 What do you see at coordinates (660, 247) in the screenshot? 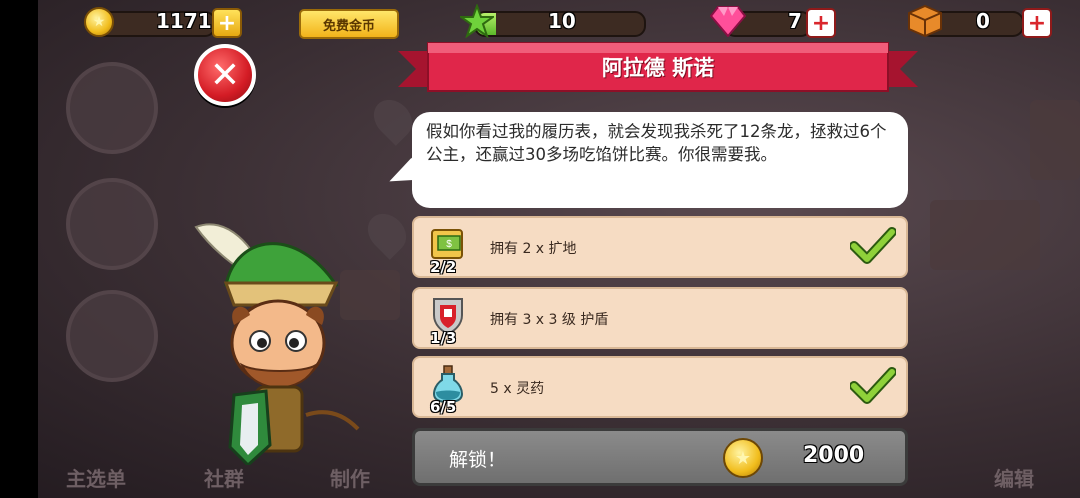
I see `requirement-row-land: $ 2/2 拥有 2 x 扩地` at bounding box center [660, 247].